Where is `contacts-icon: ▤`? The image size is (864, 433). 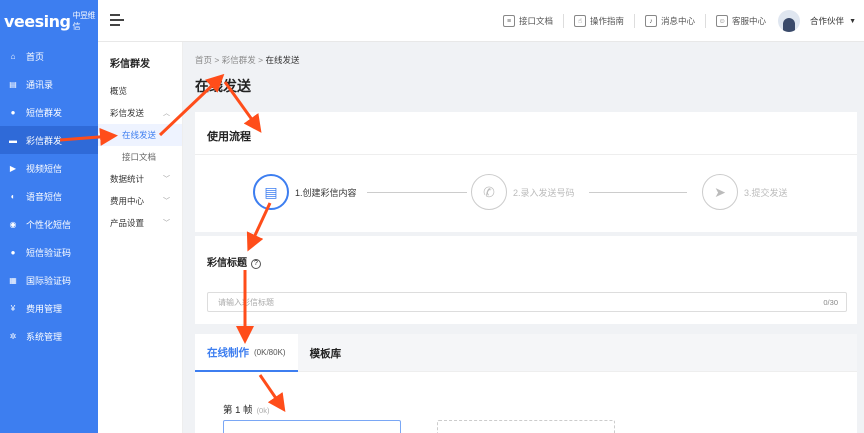 contacts-icon: ▤ is located at coordinates (13, 84).